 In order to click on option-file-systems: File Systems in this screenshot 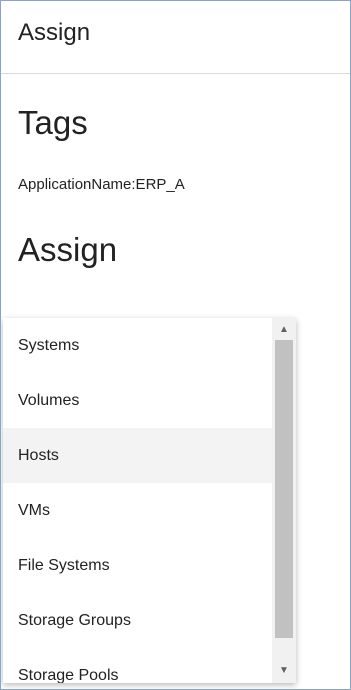, I will do `click(137, 565)`.